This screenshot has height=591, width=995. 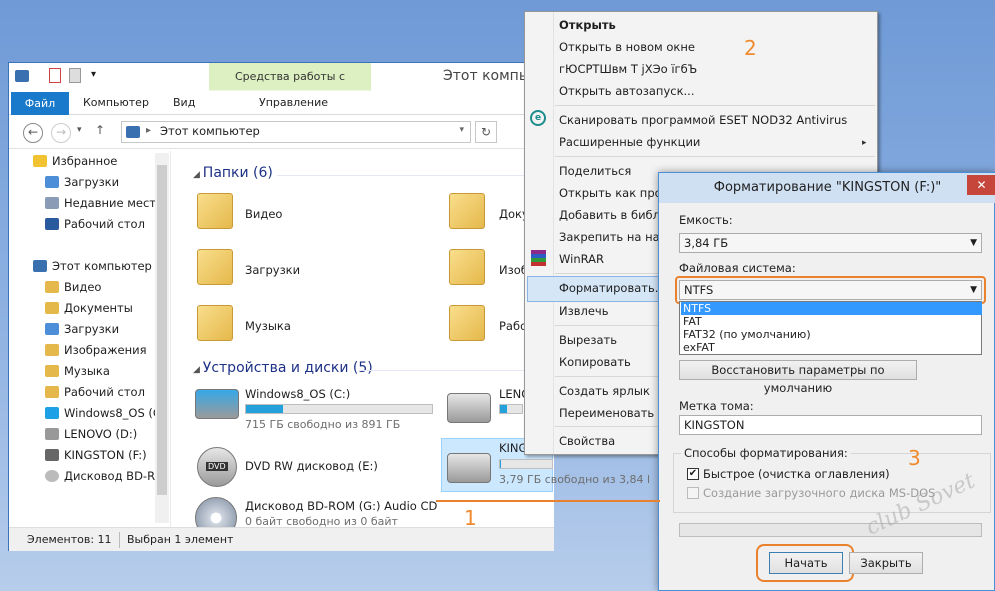 What do you see at coordinates (595, 171) in the screenshot?
I see `menu-item-share: Поделиться` at bounding box center [595, 171].